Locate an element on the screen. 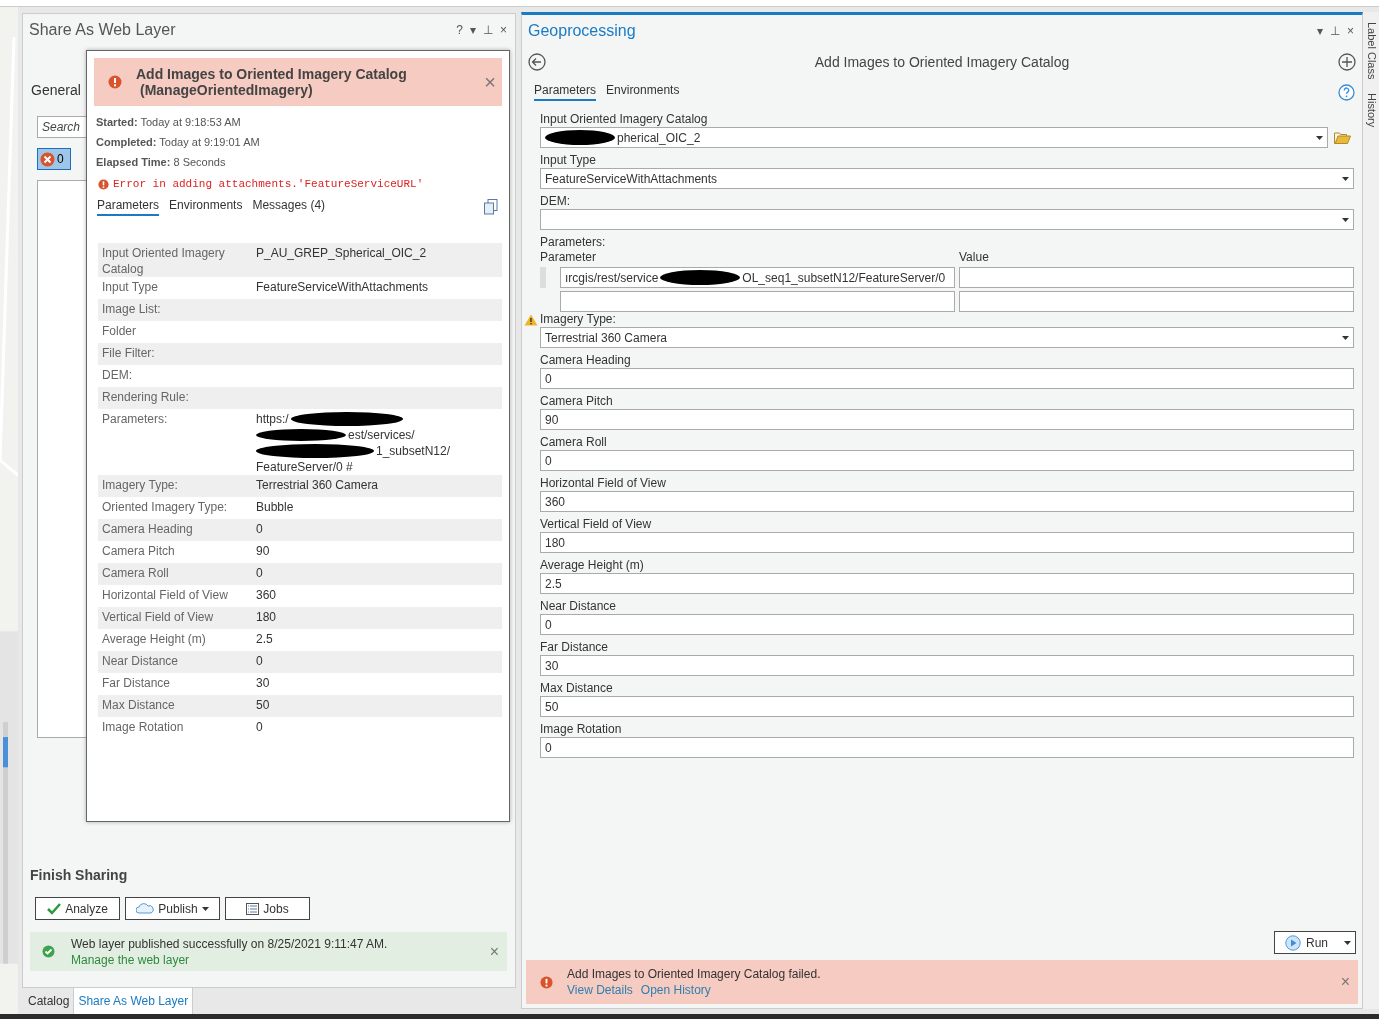 The image size is (1379, 1019). popup-title: Add Images to Oriented Imagery Catalog is located at coordinates (271, 74).